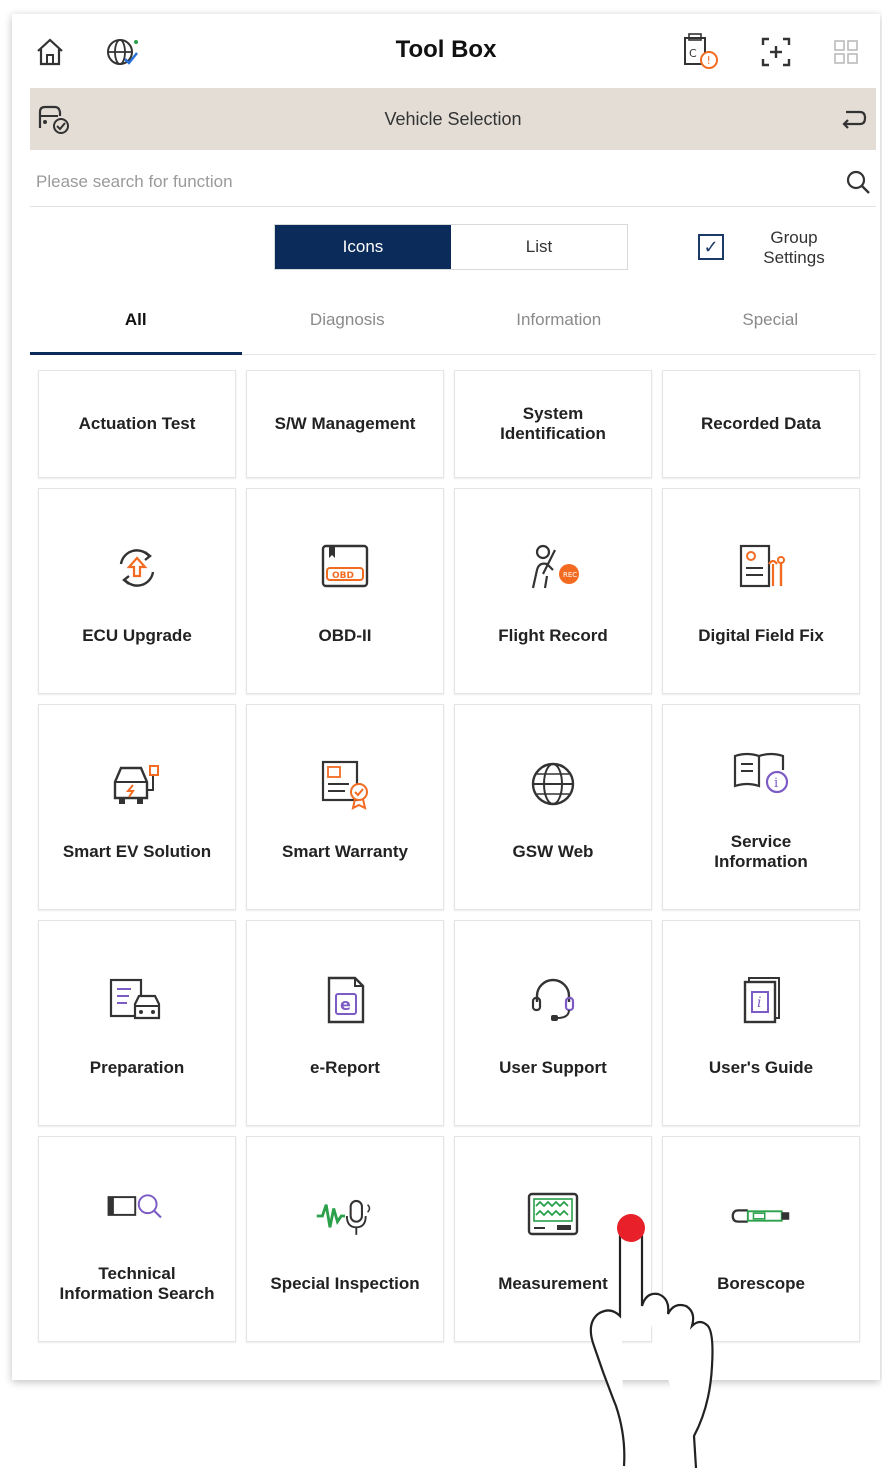 Image resolution: width=882 pixels, height=1472 pixels. I want to click on group-settings-line1: Group, so click(794, 237).